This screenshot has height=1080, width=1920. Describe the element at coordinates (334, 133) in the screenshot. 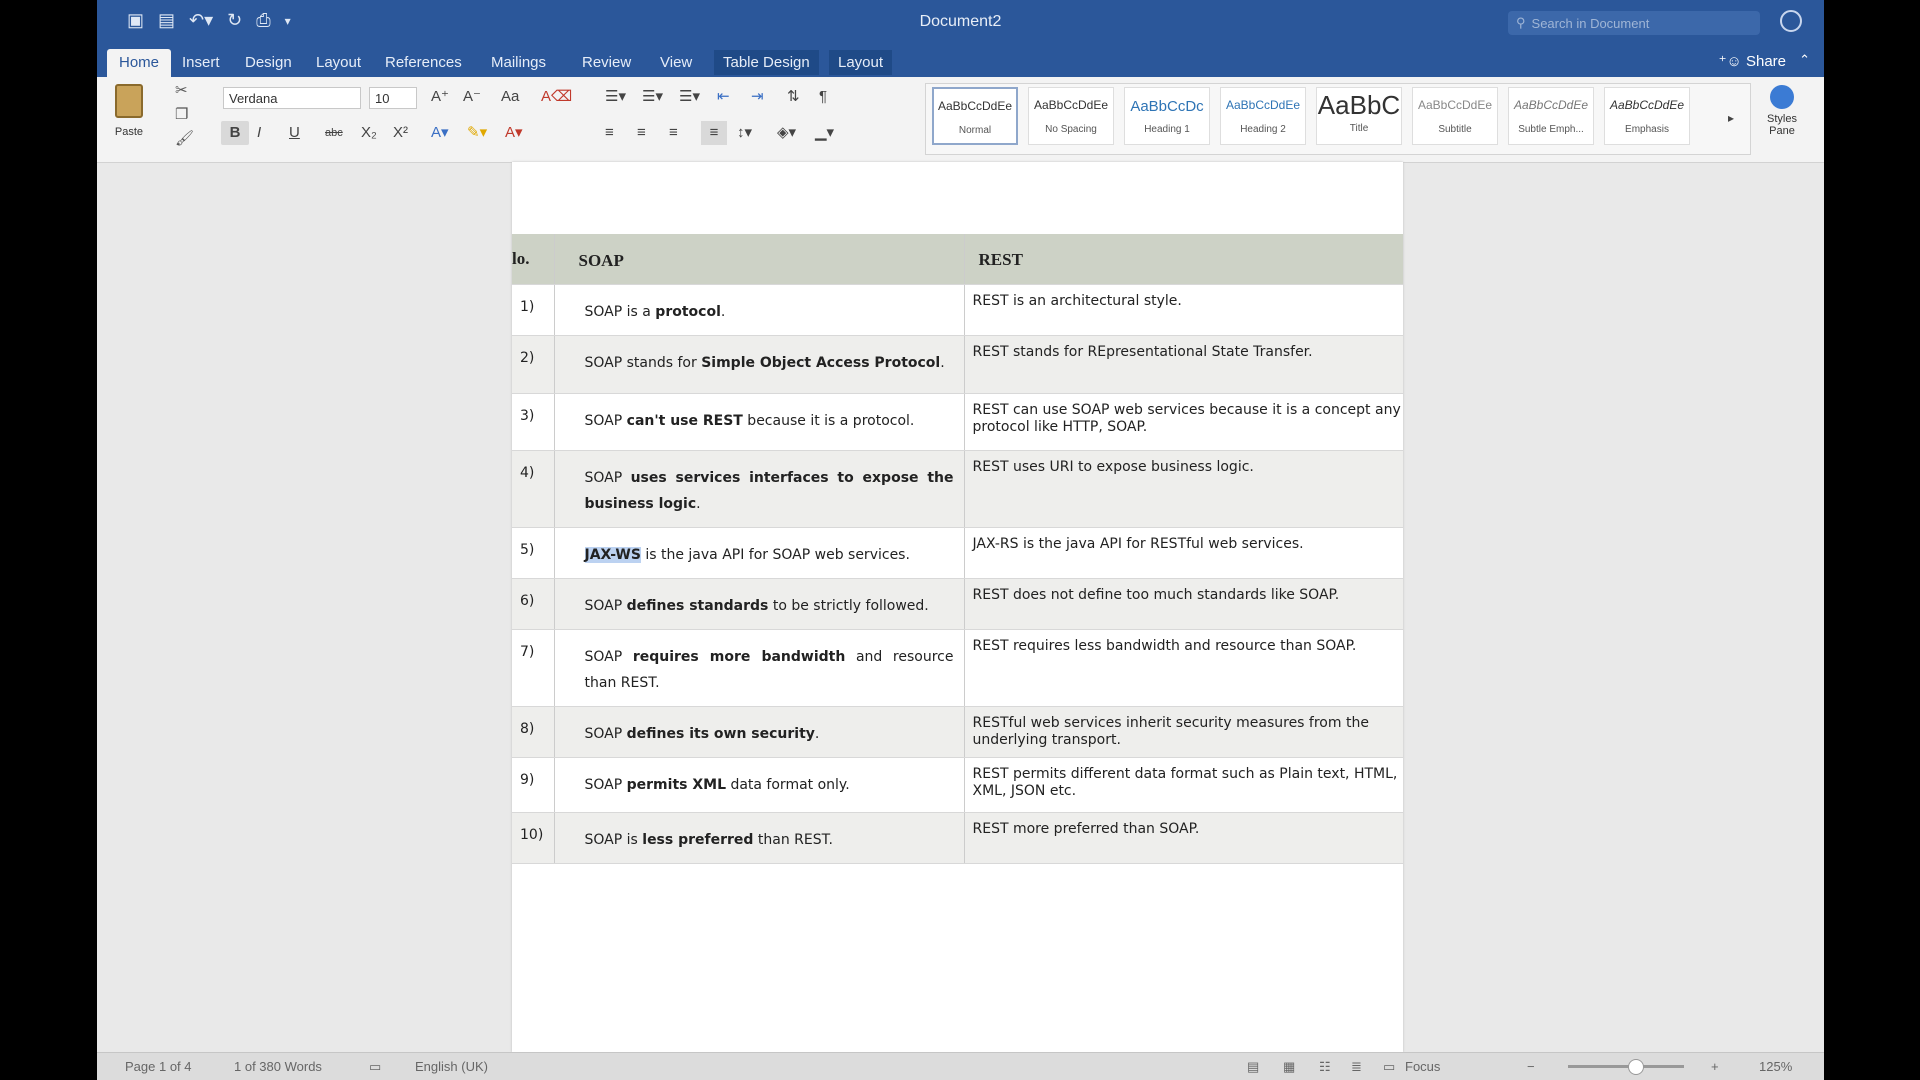

I see `strikethrough-icon: abc` at that location.